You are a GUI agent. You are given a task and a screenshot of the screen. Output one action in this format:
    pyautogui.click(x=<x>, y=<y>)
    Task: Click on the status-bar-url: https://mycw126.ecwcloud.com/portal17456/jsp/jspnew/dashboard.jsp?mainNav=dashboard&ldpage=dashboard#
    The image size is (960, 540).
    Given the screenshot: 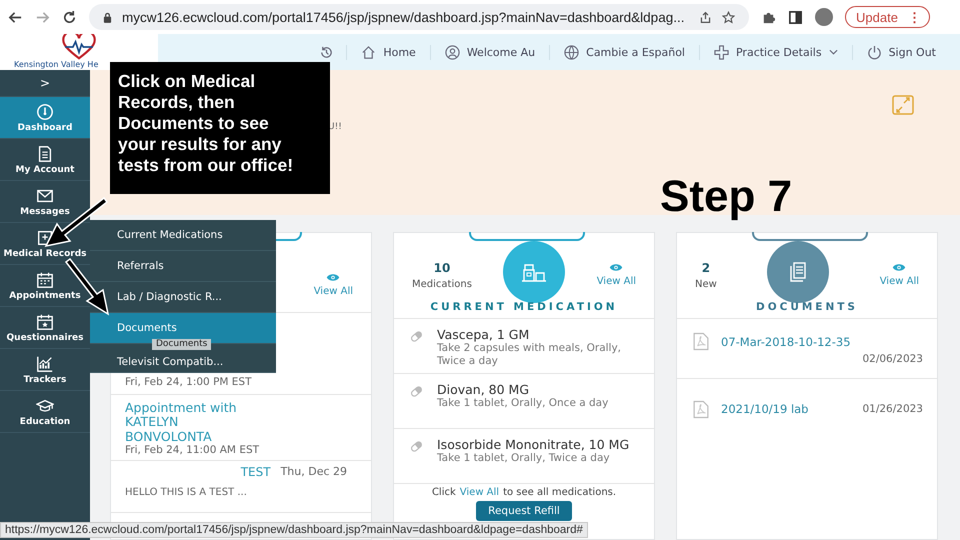 What is the action you would take?
    pyautogui.click(x=294, y=530)
    